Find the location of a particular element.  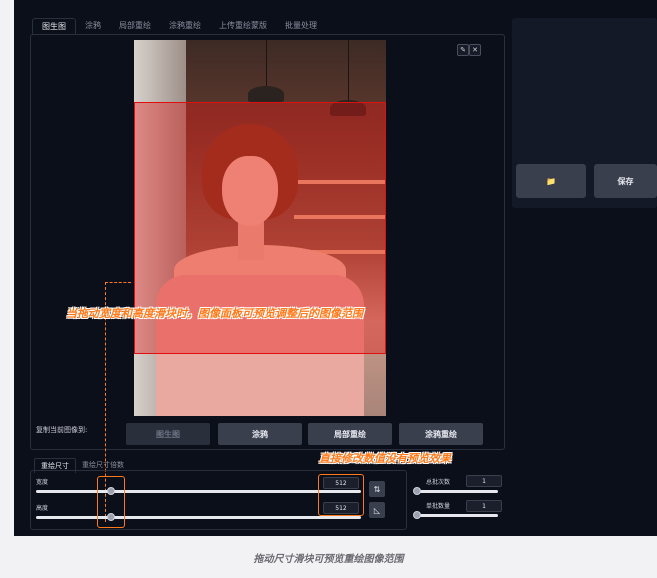

aspect-ratio-button: ◺ is located at coordinates (377, 510).